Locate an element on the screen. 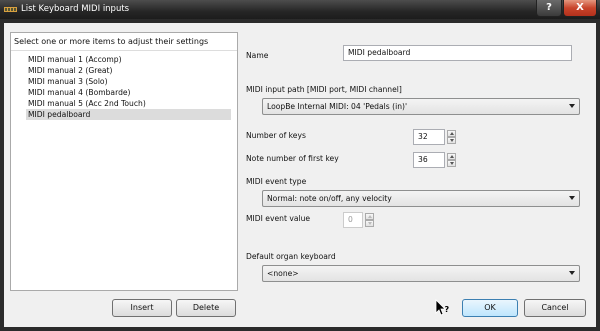  midi-event-type-select: Normal: note on/off, any velocity is located at coordinates (421, 198).